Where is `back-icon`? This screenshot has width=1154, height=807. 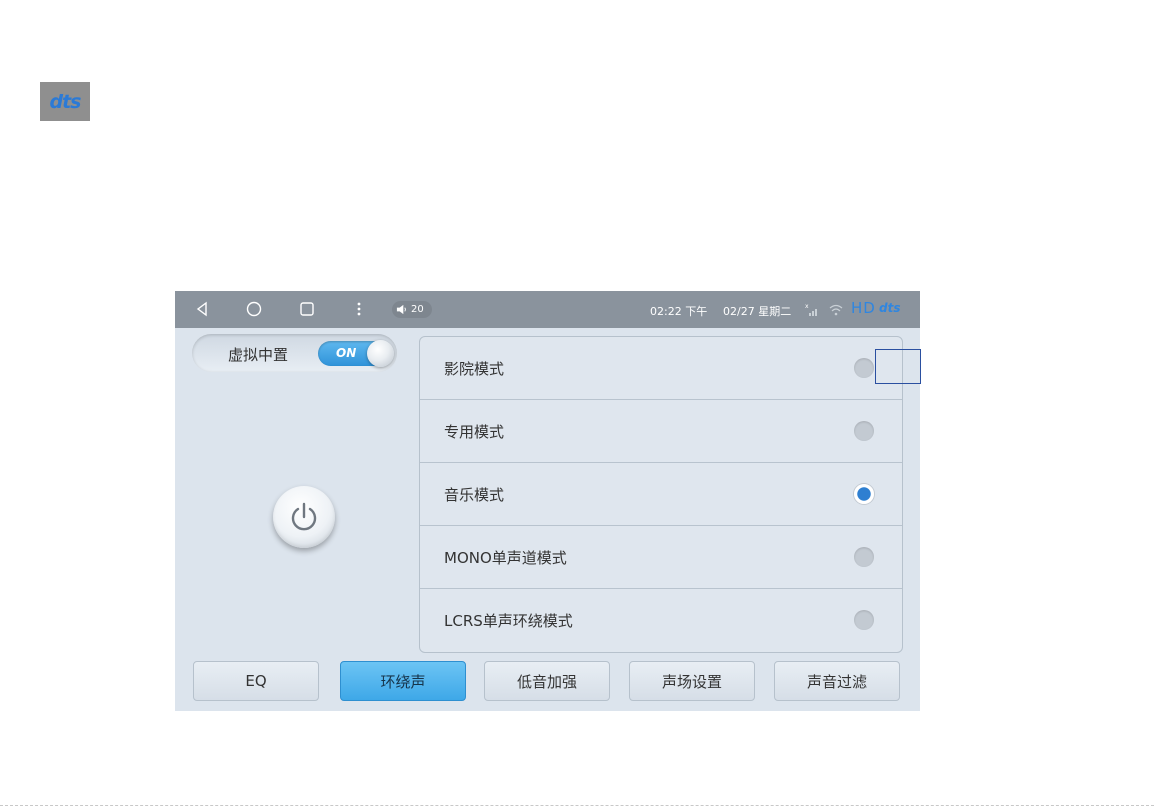 back-icon is located at coordinates (202, 309).